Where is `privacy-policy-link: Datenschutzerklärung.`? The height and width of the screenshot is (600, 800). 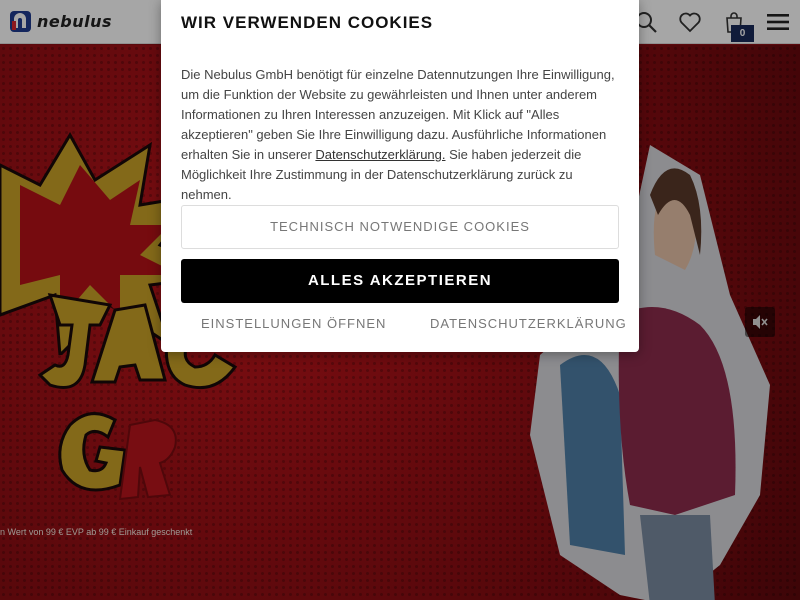 privacy-policy-link: Datenschutzerklärung. is located at coordinates (380, 154).